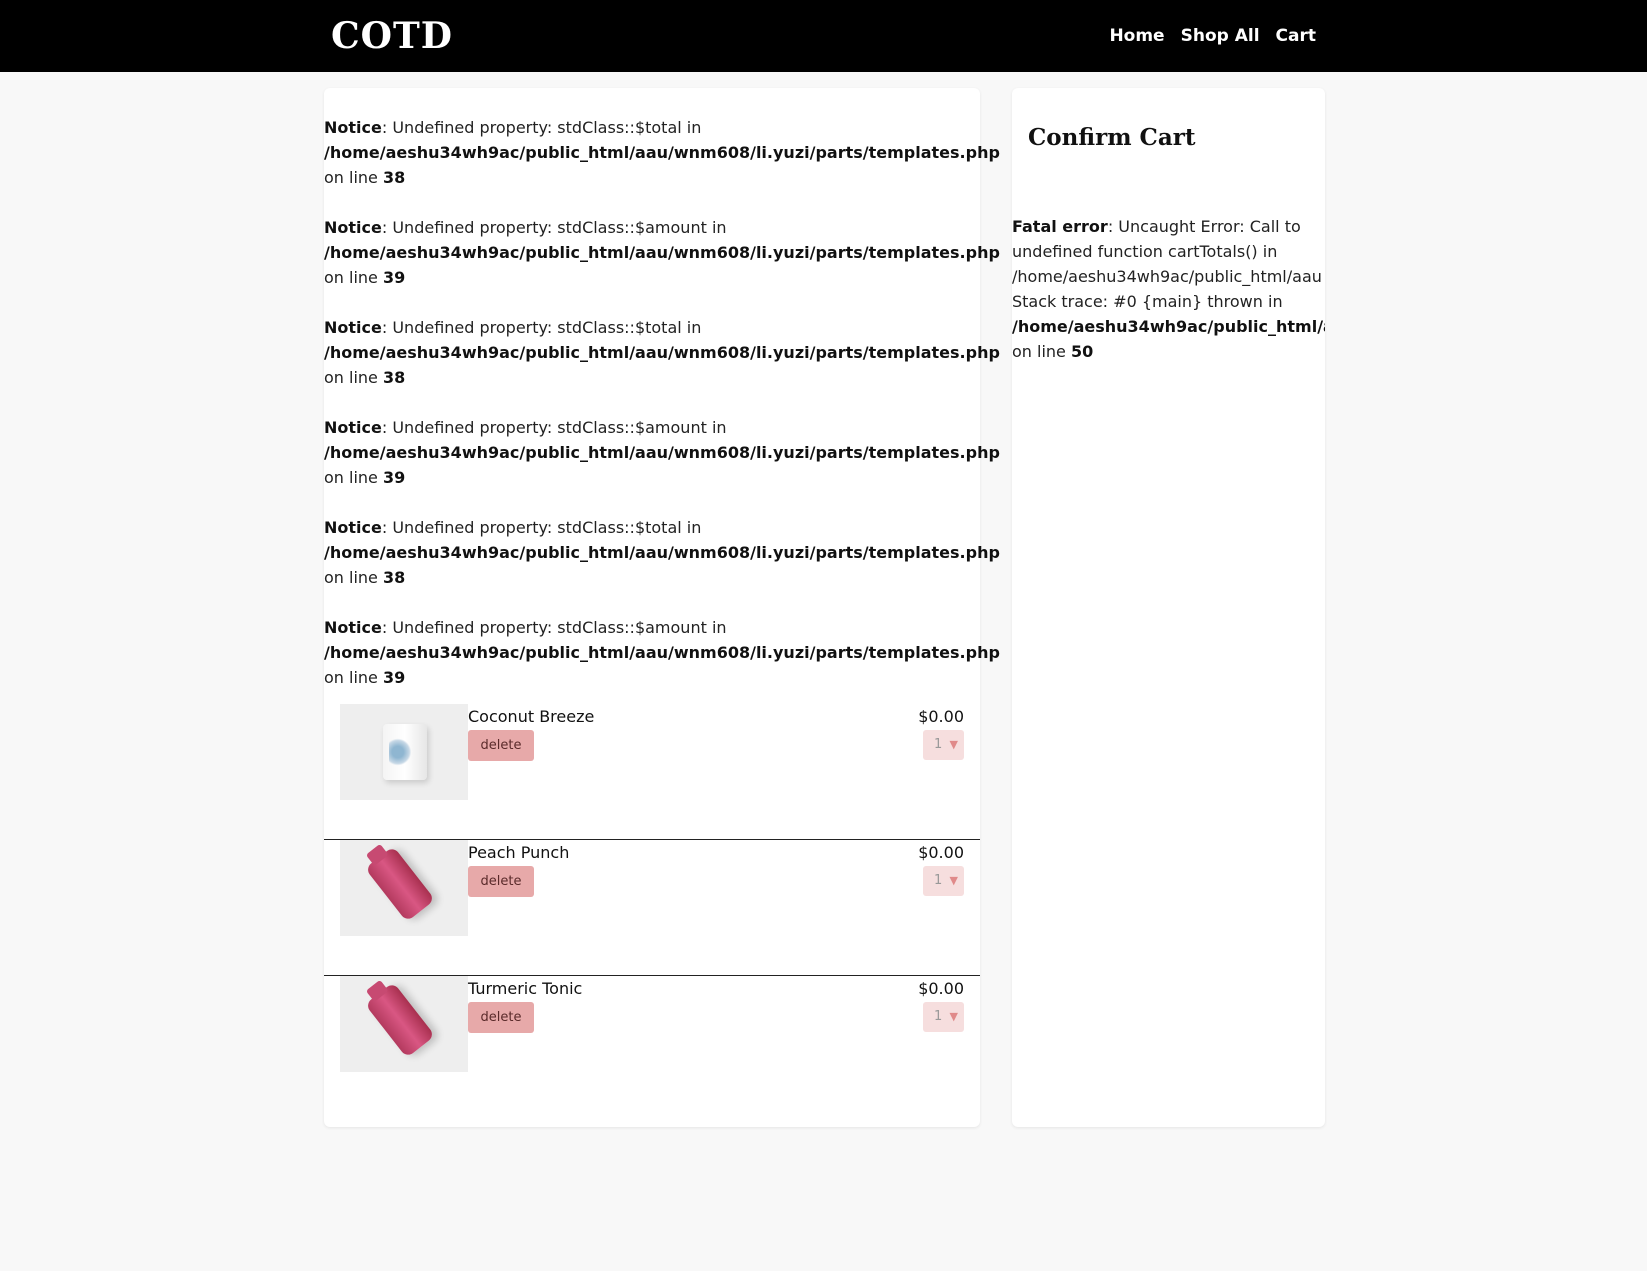  What do you see at coordinates (1136, 36) in the screenshot?
I see `nav-home: Home` at bounding box center [1136, 36].